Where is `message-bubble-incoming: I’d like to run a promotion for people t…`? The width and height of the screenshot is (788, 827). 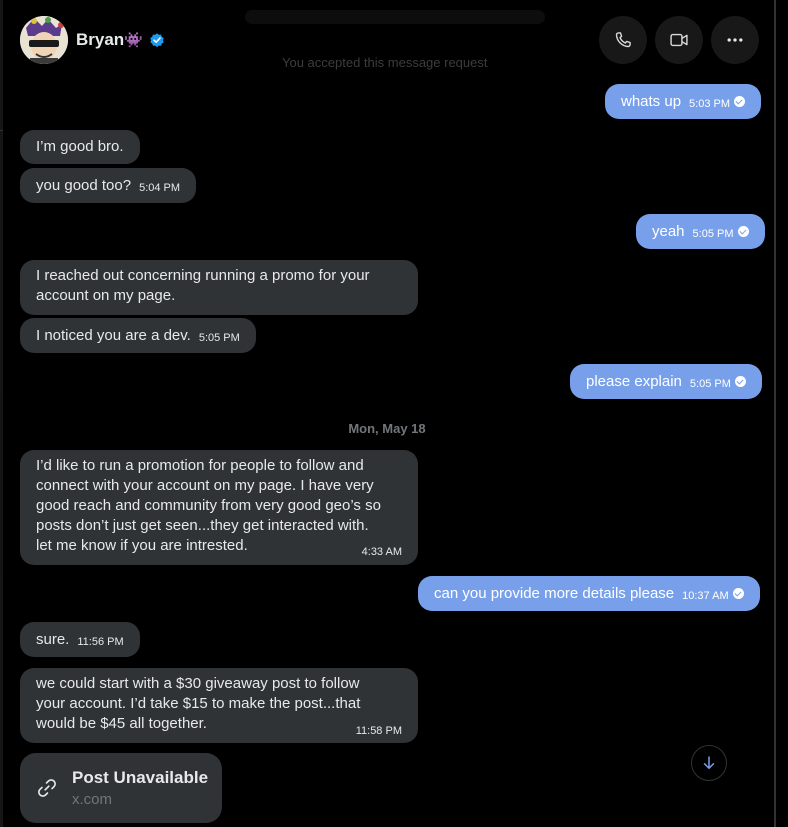
message-bubble-incoming: I’d like to run a promotion for people t… is located at coordinates (219, 507).